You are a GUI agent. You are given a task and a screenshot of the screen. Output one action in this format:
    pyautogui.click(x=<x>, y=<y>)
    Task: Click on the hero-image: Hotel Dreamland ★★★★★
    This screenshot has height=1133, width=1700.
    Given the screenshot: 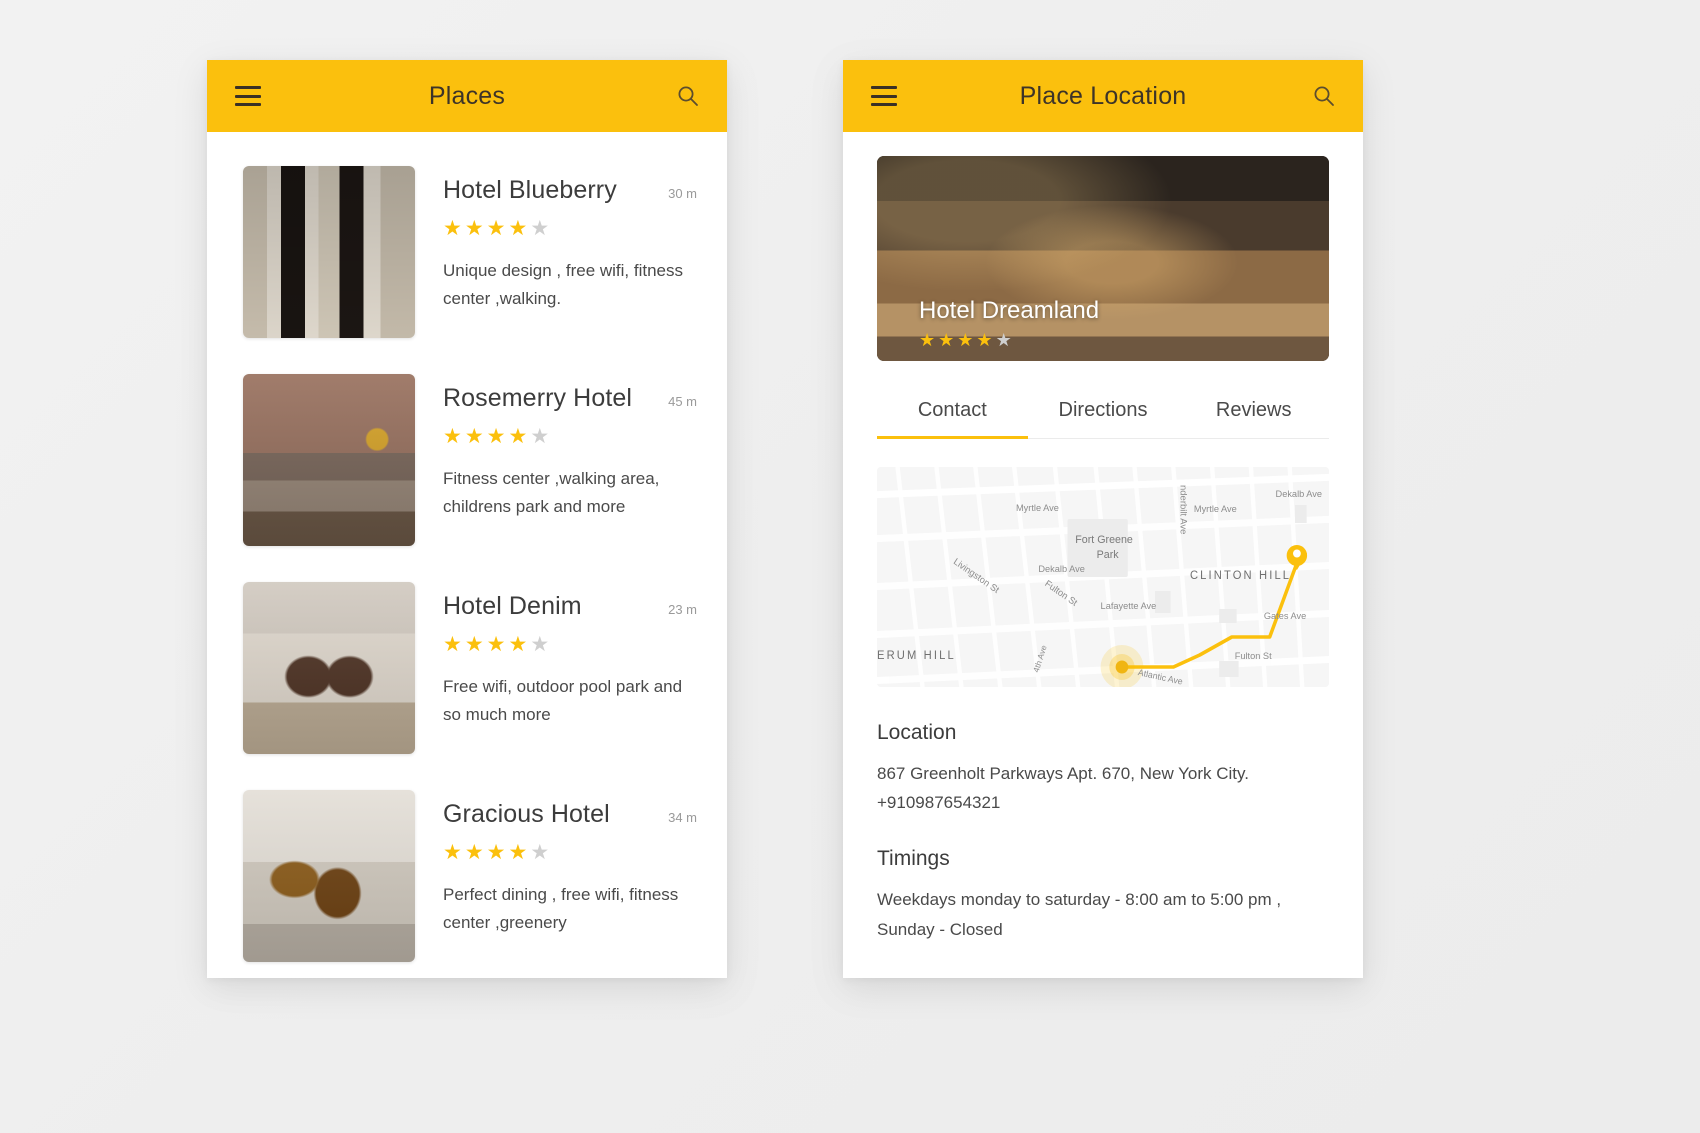 What is the action you would take?
    pyautogui.click(x=1103, y=258)
    